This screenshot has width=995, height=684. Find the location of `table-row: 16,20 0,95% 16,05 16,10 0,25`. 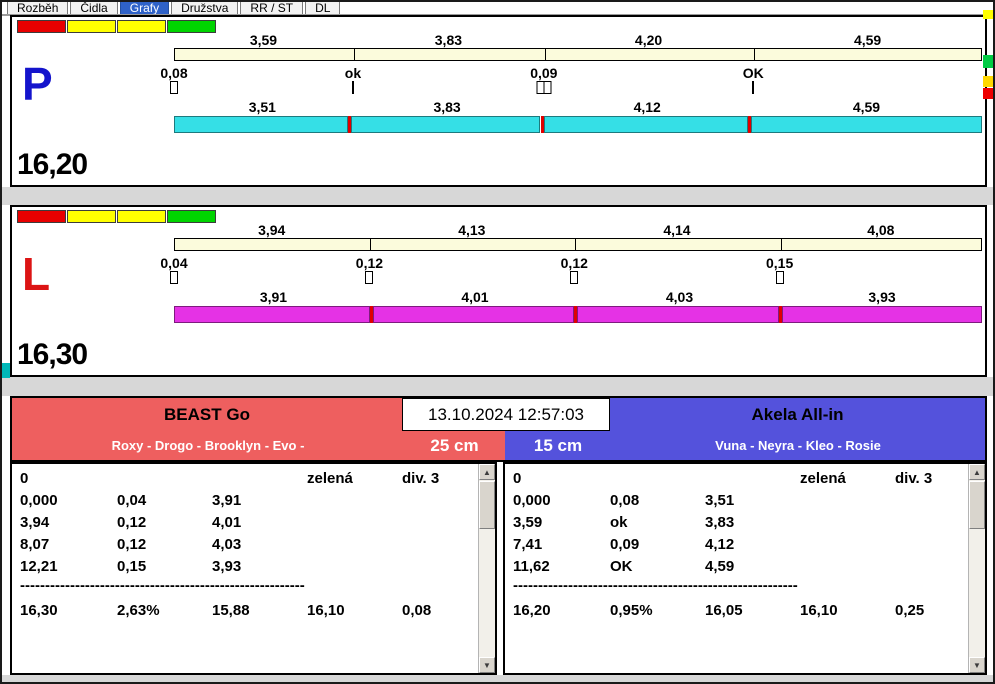

table-row: 16,20 0,95% 16,05 16,10 0,25 is located at coordinates (736, 610).